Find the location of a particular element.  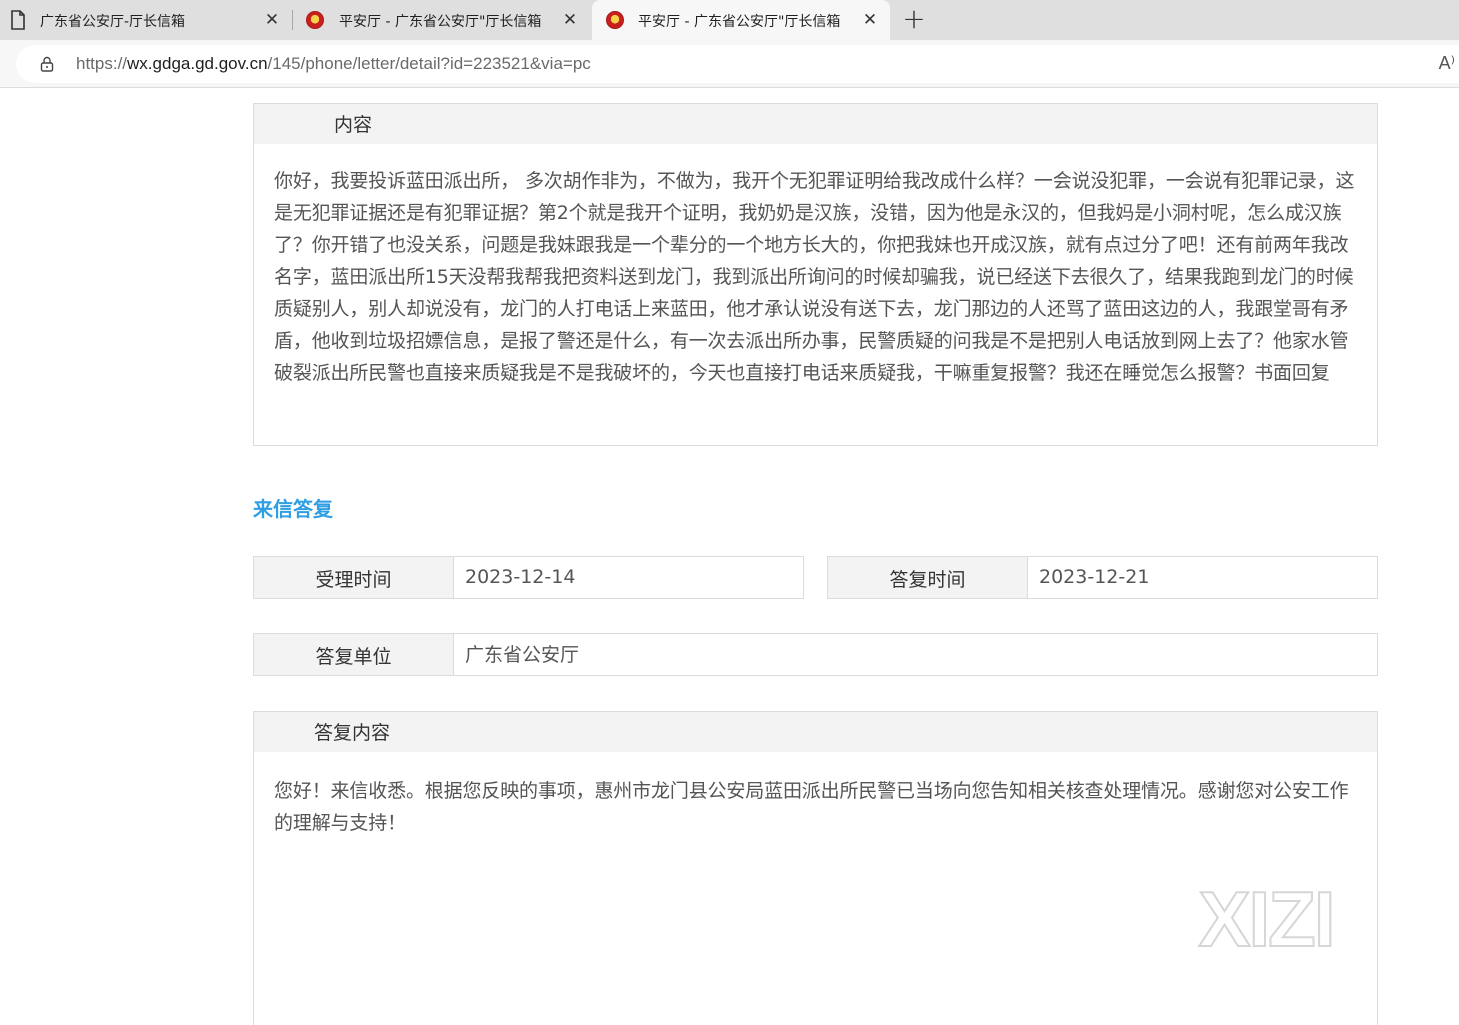

content-header: 内容 is located at coordinates (815, 124).